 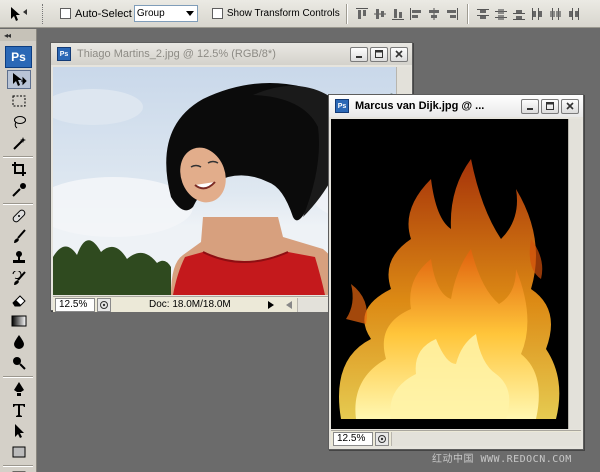 I want to click on align-left-edges-button, so click(x=416, y=14).